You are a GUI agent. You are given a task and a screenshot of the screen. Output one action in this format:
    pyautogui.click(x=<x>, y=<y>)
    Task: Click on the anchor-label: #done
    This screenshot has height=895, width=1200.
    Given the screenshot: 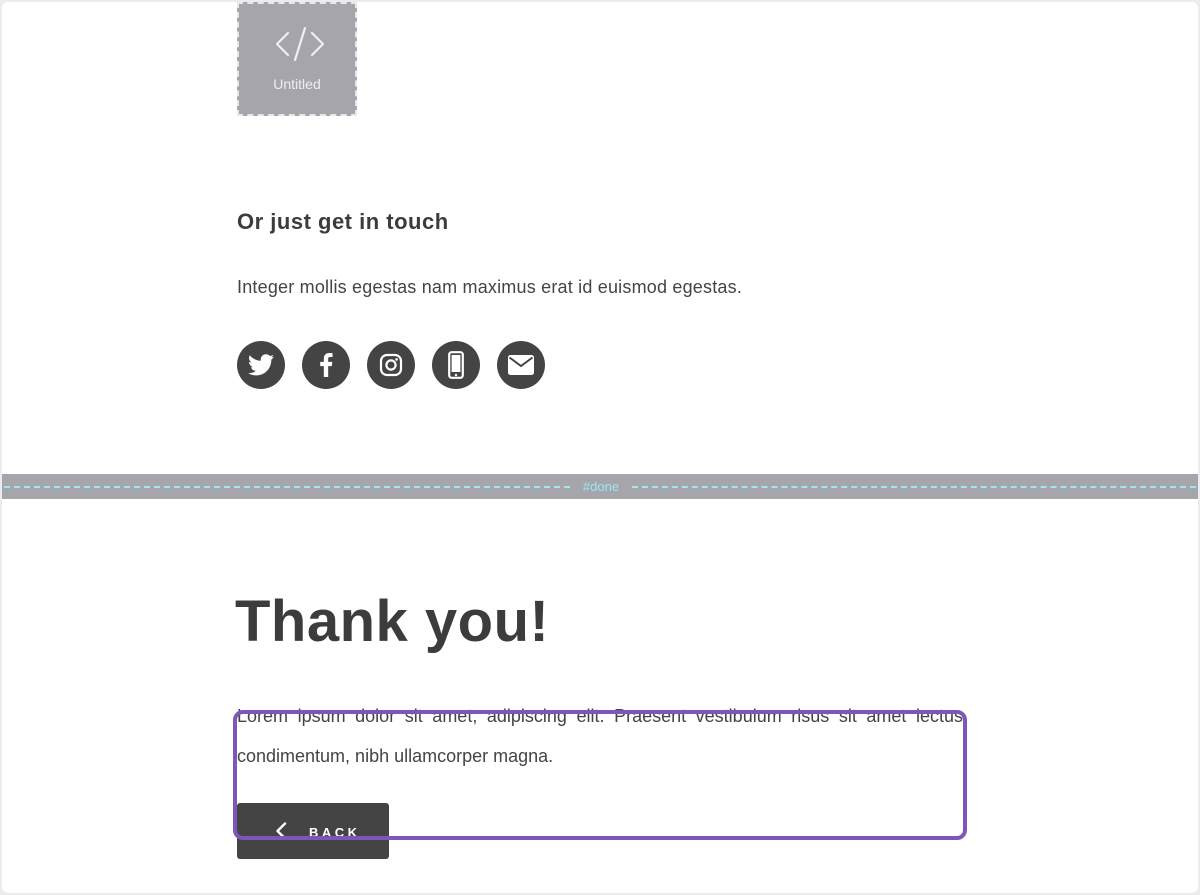 What is the action you would take?
    pyautogui.click(x=601, y=486)
    